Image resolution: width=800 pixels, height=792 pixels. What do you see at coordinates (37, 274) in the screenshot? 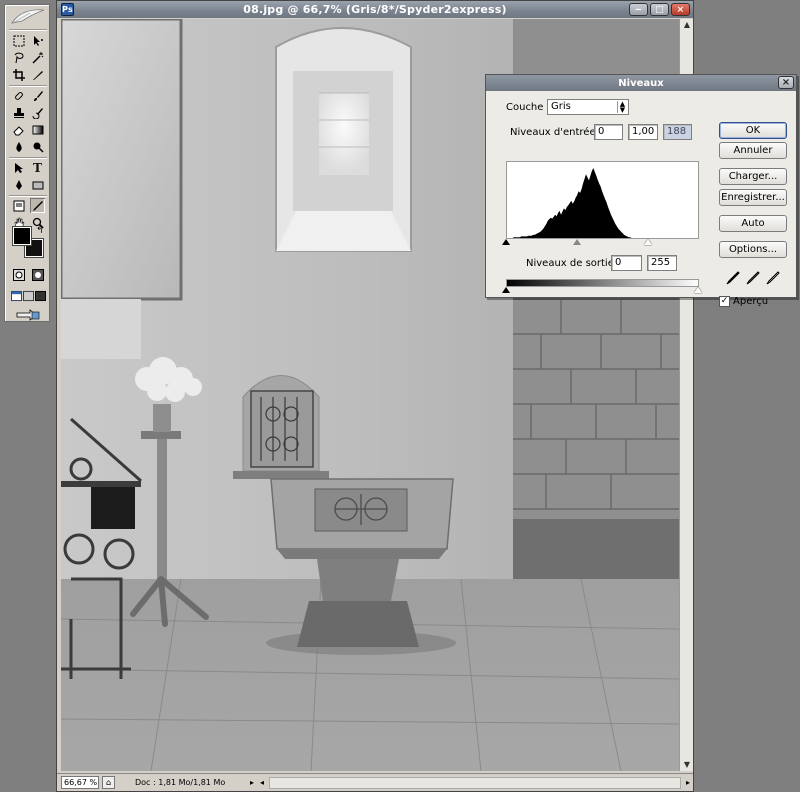
I see `quick-mask-mode-icon` at bounding box center [37, 274].